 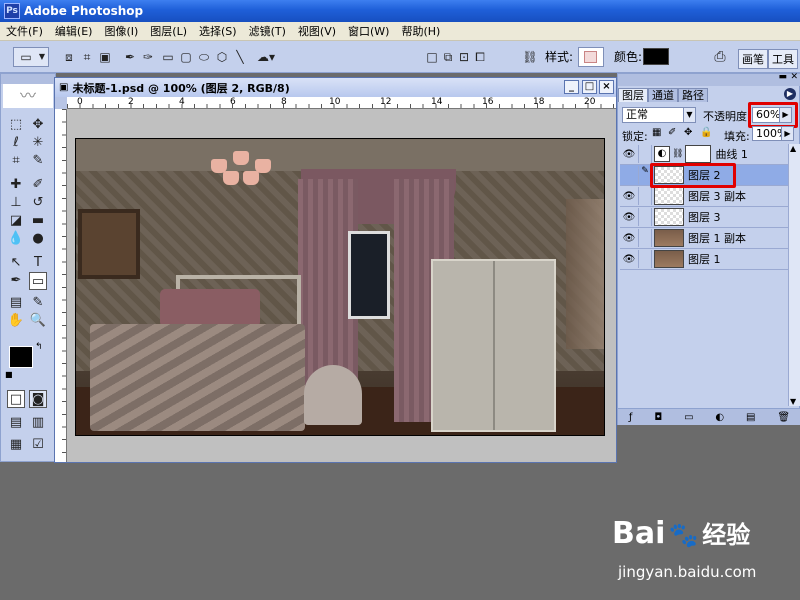 What do you see at coordinates (606, 87) in the screenshot?
I see `close-button: ×` at bounding box center [606, 87].